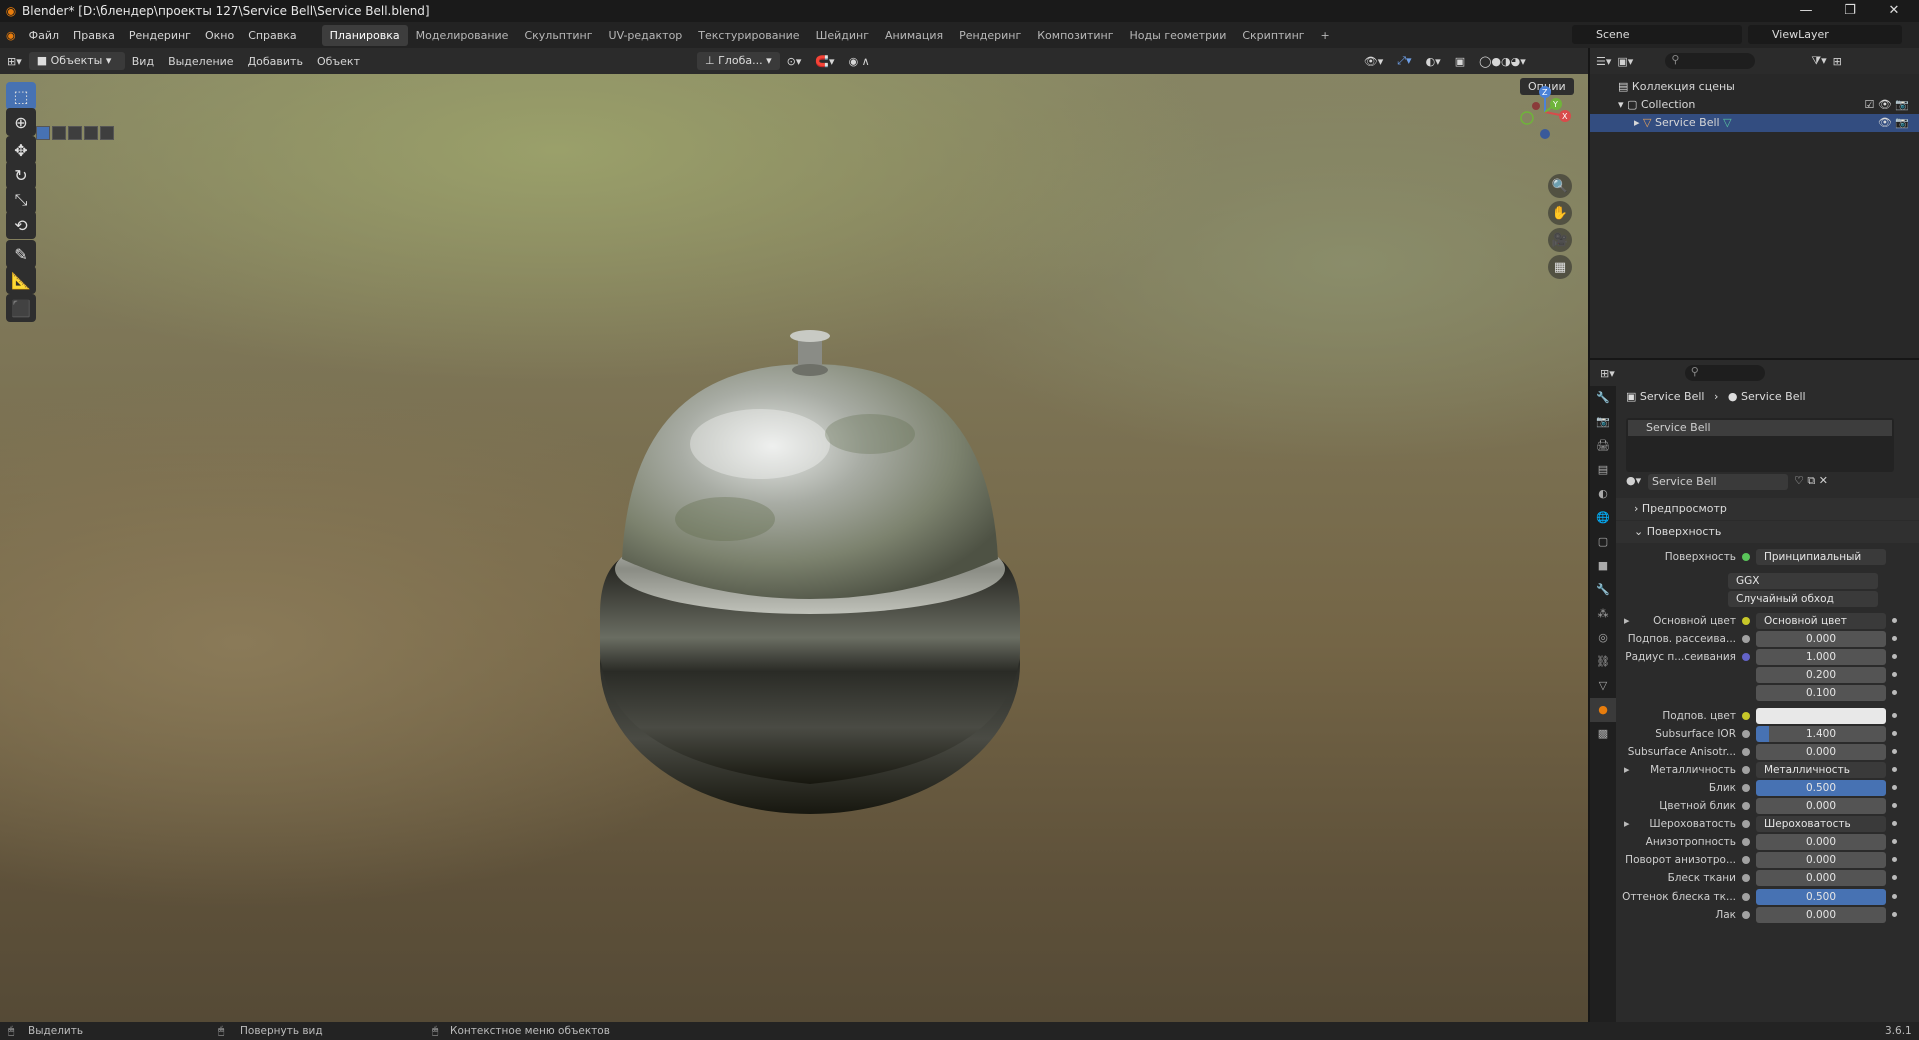  What do you see at coordinates (1603, 614) in the screenshot?
I see `particles-tab-icon: ⁂` at bounding box center [1603, 614].